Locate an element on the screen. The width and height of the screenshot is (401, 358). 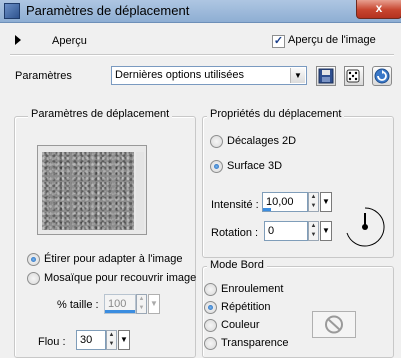
blur-input: 30 is located at coordinates (91, 340).